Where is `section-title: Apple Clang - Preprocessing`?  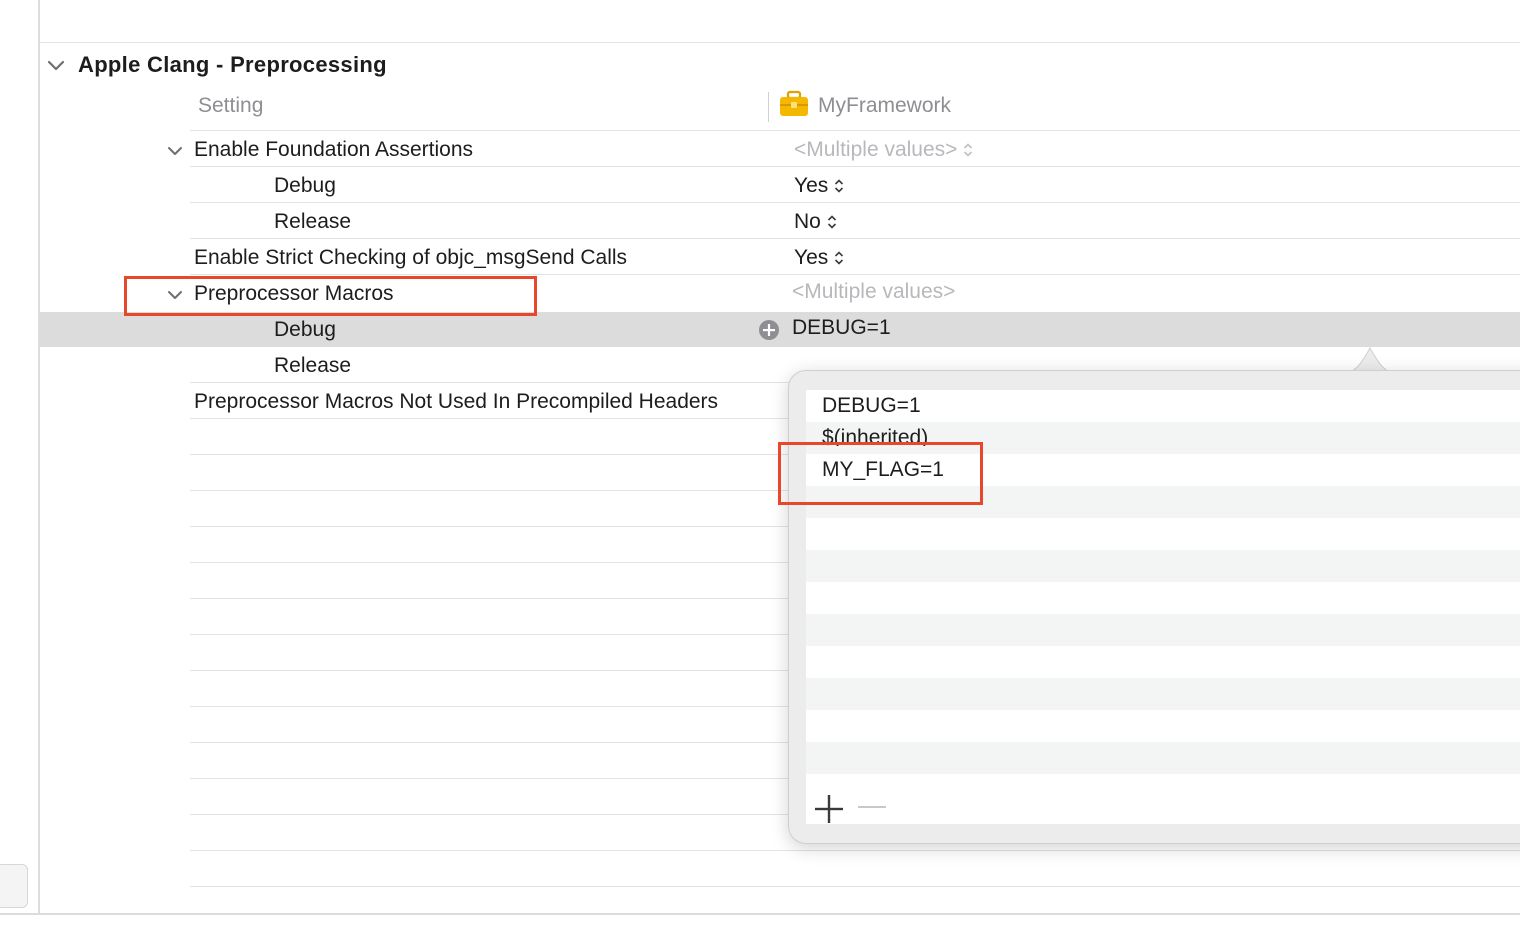
section-title: Apple Clang - Preprocessing is located at coordinates (232, 64).